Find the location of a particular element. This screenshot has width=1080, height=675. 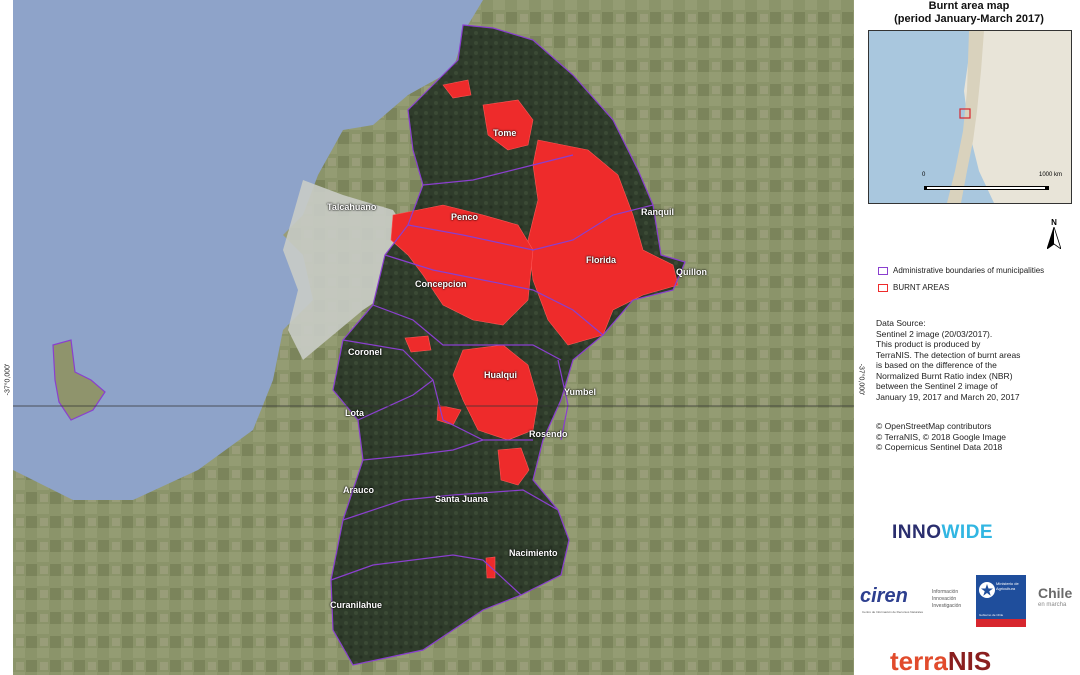

data-source-line: is based on the difference of the is located at coordinates (936, 365).